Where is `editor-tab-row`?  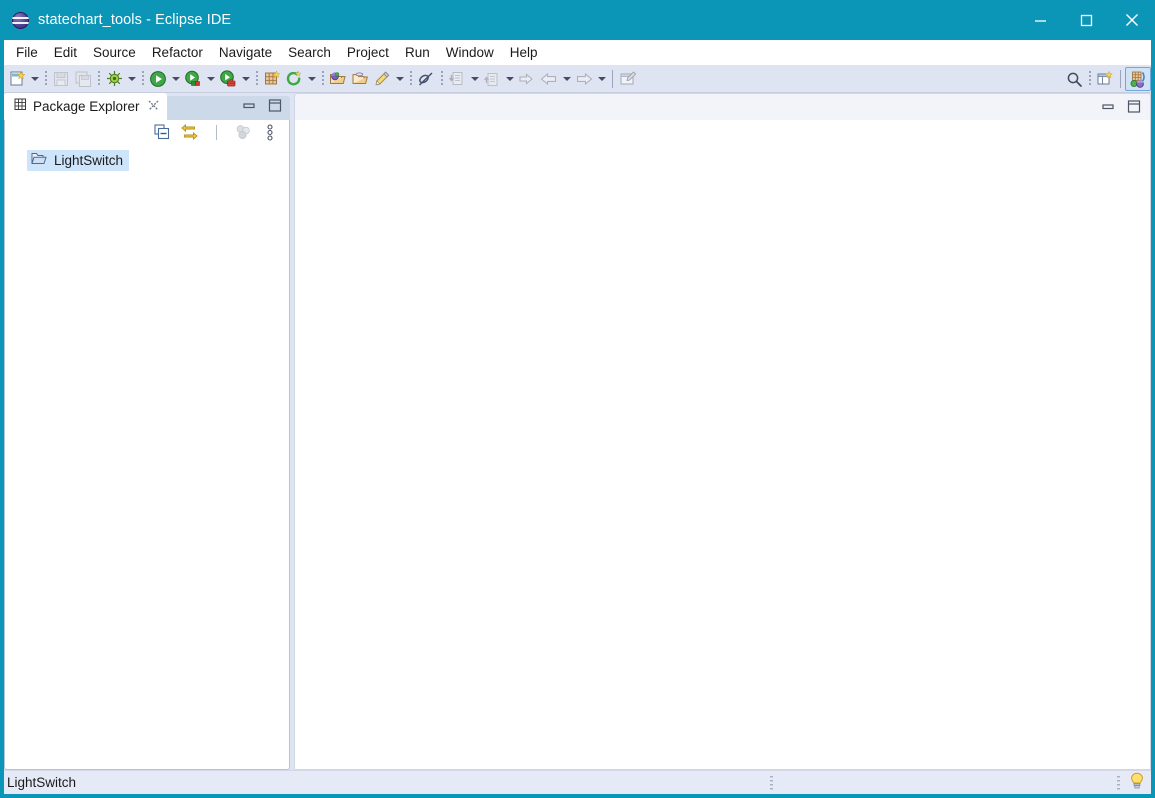 editor-tab-row is located at coordinates (722, 106).